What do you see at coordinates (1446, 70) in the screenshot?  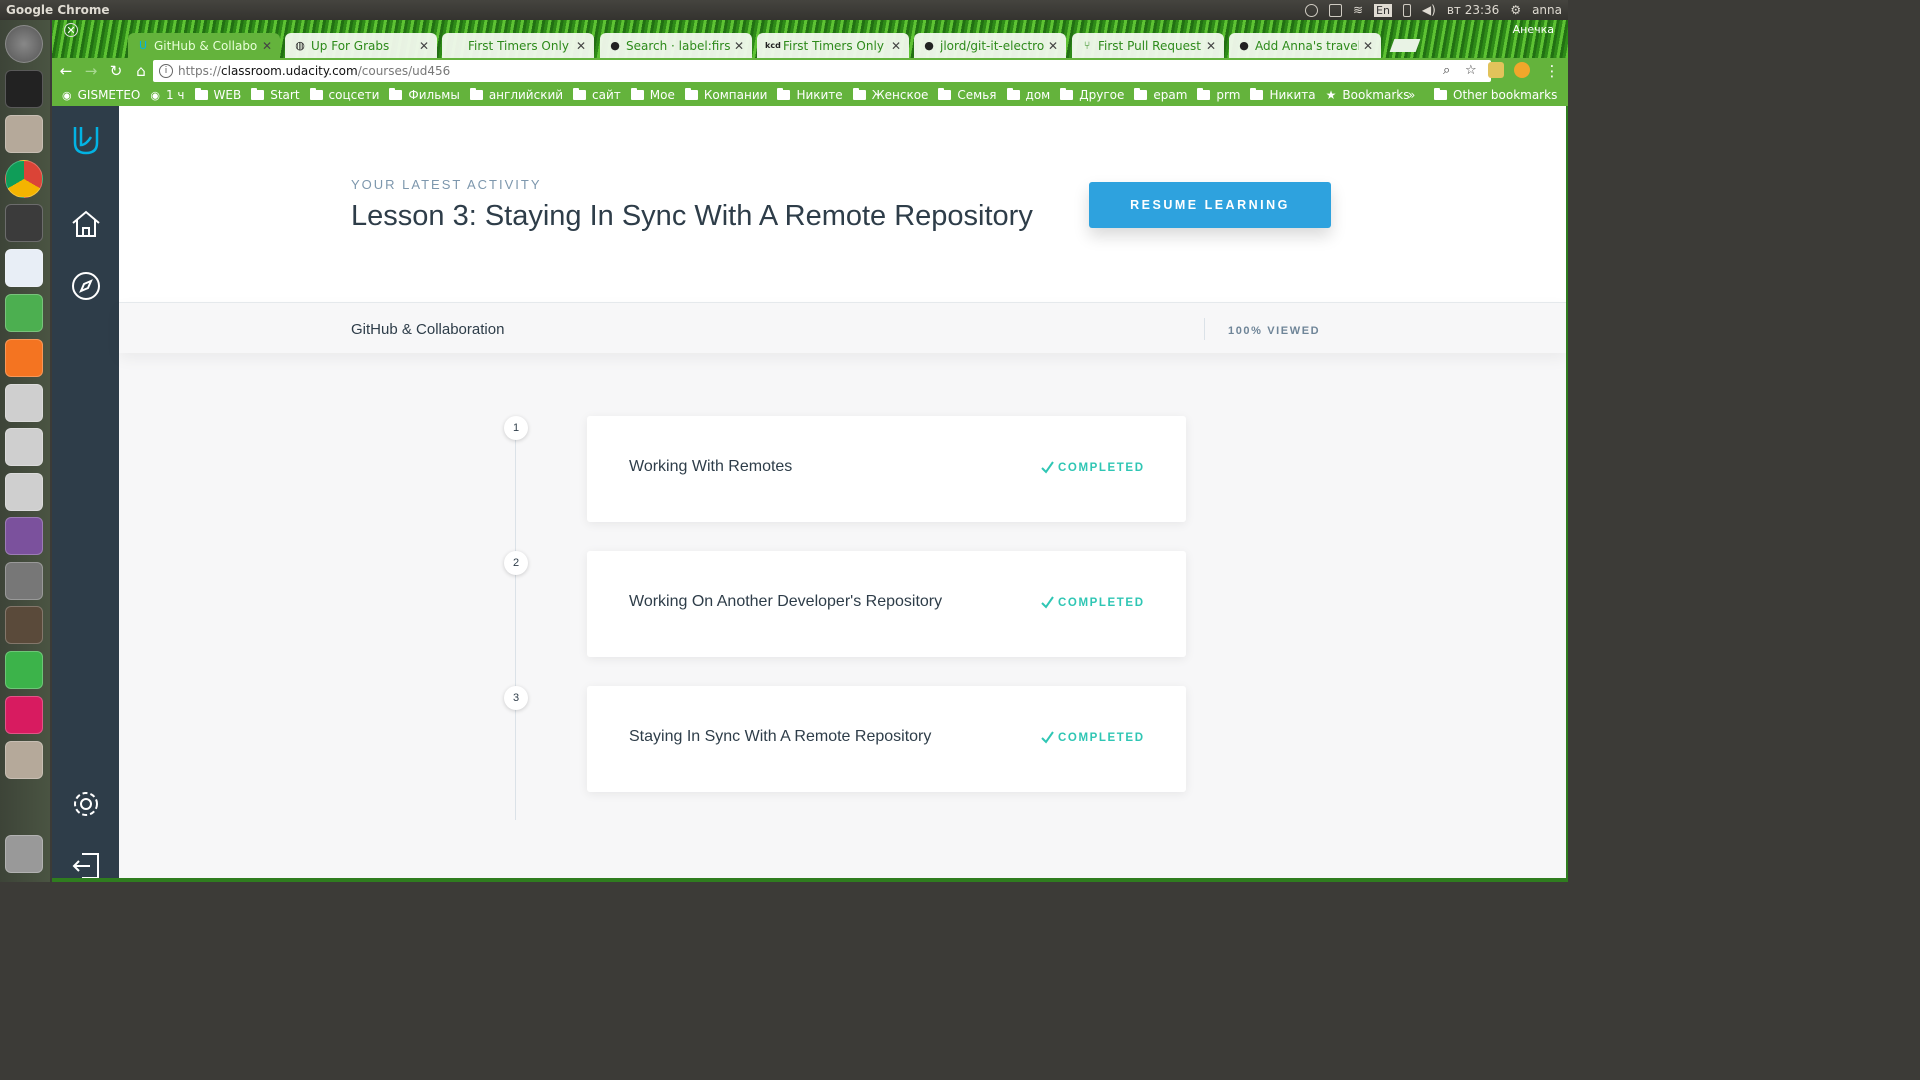 I see `search-icon: ⌕` at bounding box center [1446, 70].